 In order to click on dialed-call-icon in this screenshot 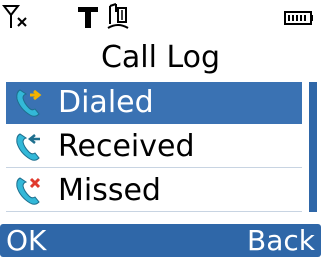, I will do `click(29, 103)`.